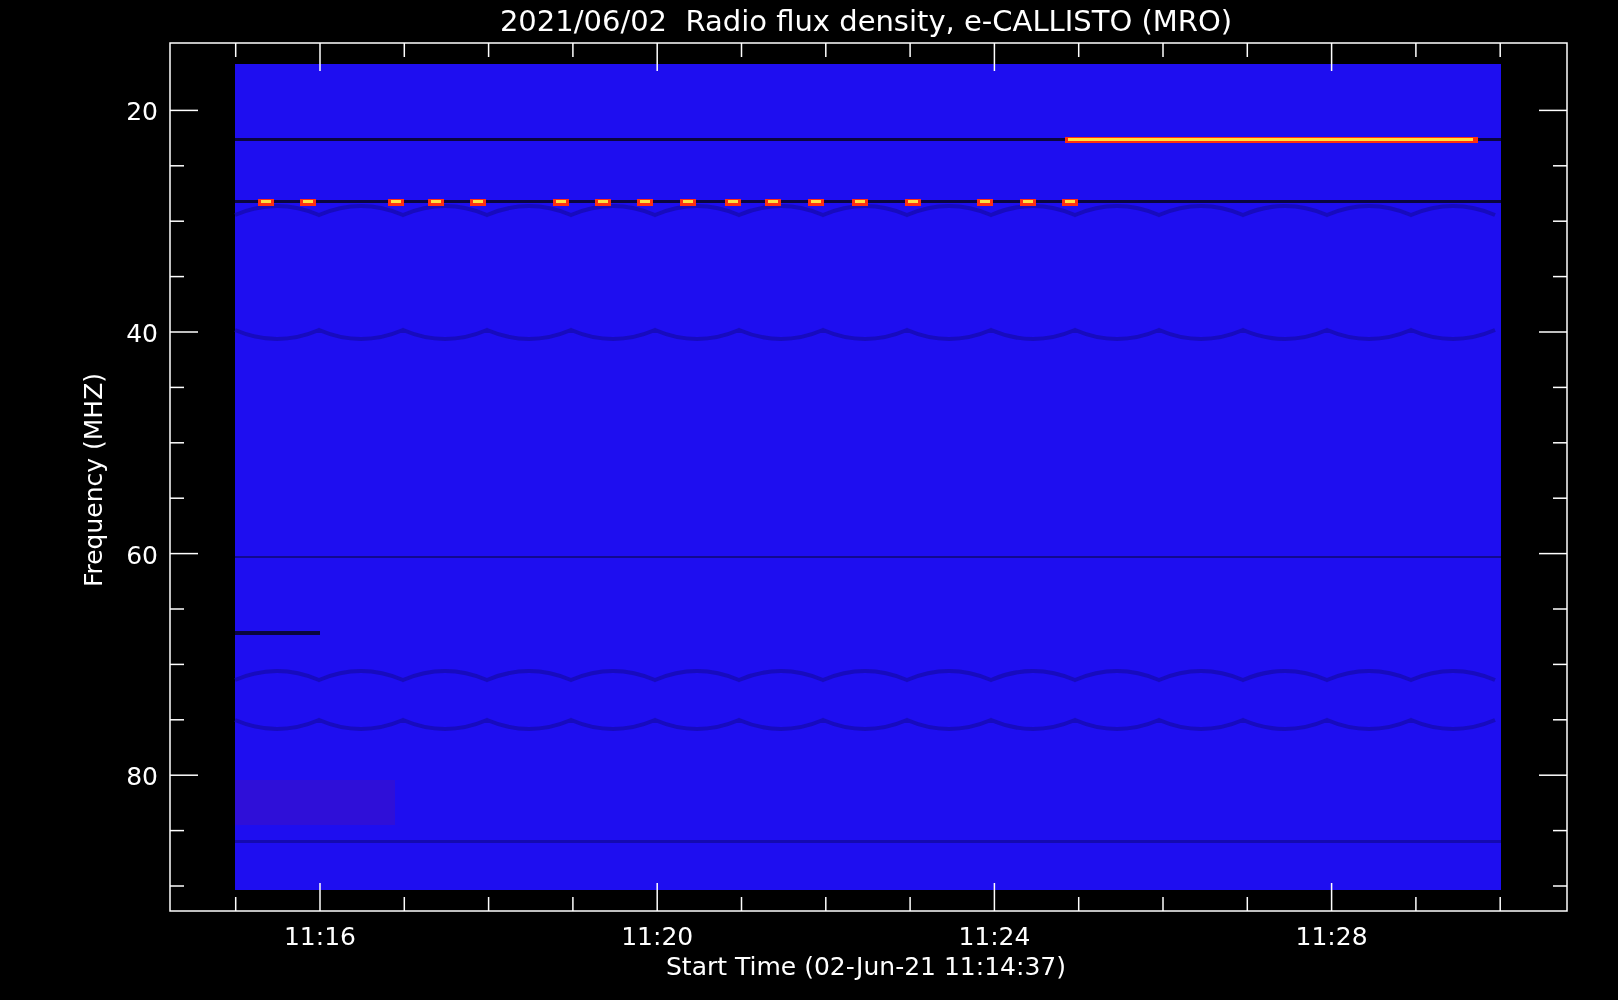  I want to click on axis-tick-label: 80, so click(142, 777).